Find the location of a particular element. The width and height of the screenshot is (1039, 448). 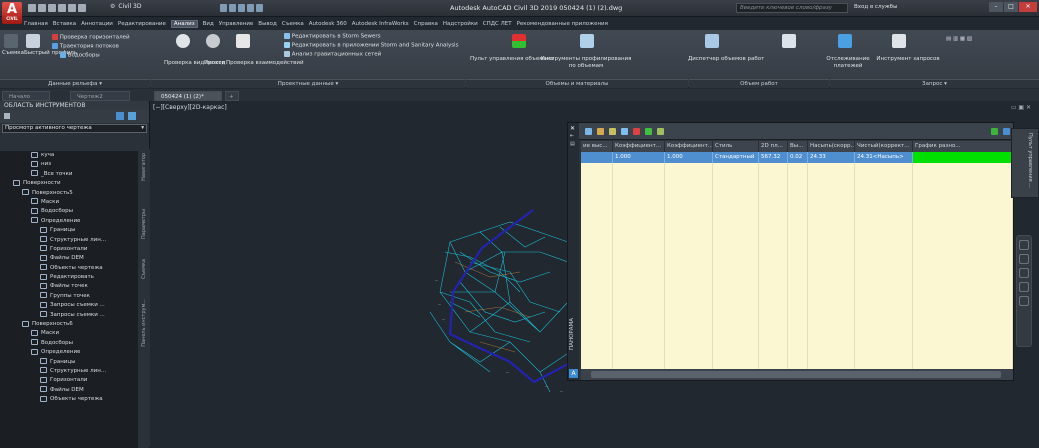

zoom-icon is located at coordinates (624, 131).